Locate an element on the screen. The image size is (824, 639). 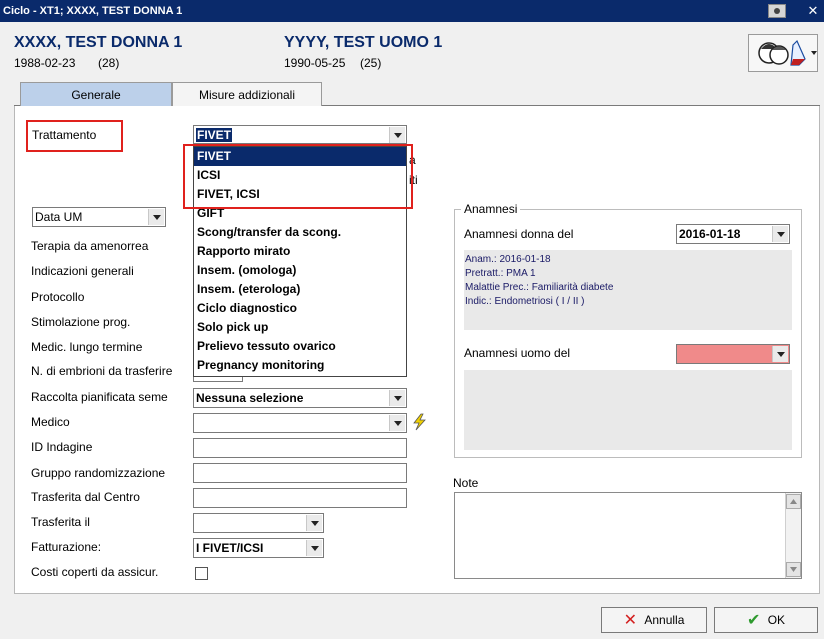
anamnesi-uomo-details is located at coordinates (628, 410).